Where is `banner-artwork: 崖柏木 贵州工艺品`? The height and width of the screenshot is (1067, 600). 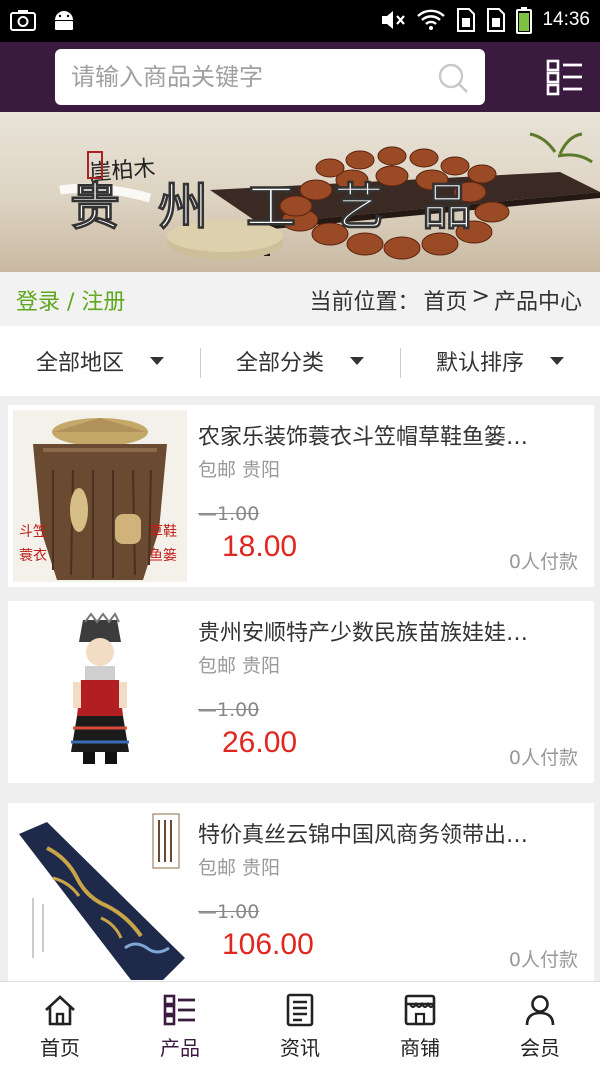
banner-artwork: 崖柏木 贵州工艺品 is located at coordinates (329, 196).